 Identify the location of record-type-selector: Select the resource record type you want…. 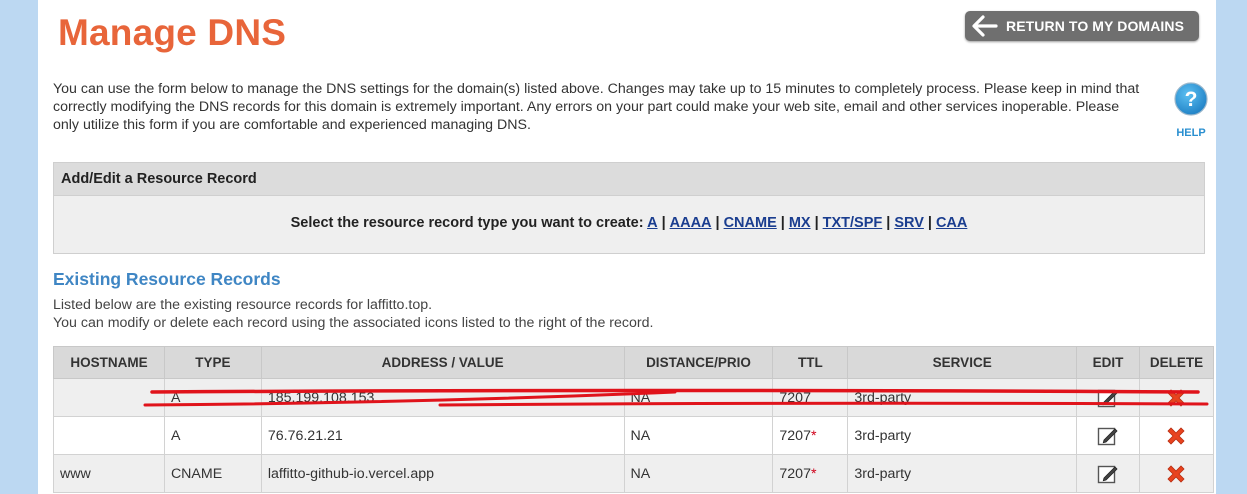
(629, 223).